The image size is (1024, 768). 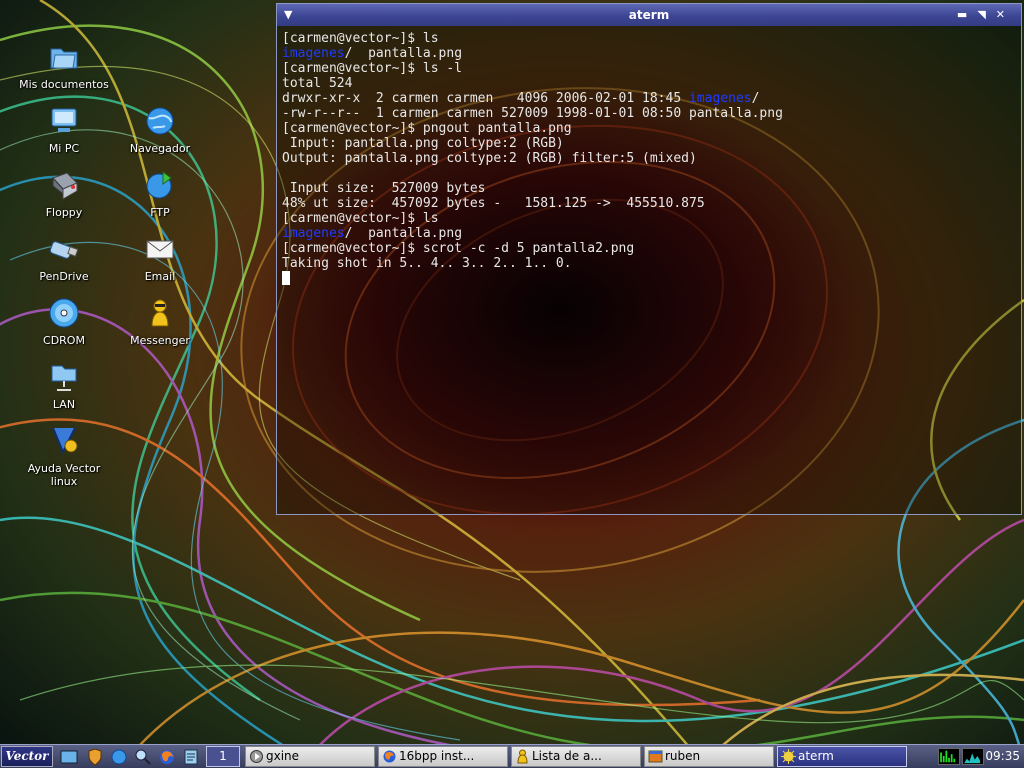 I want to click on desktop-icon-label: Navegador, so click(x=160, y=148).